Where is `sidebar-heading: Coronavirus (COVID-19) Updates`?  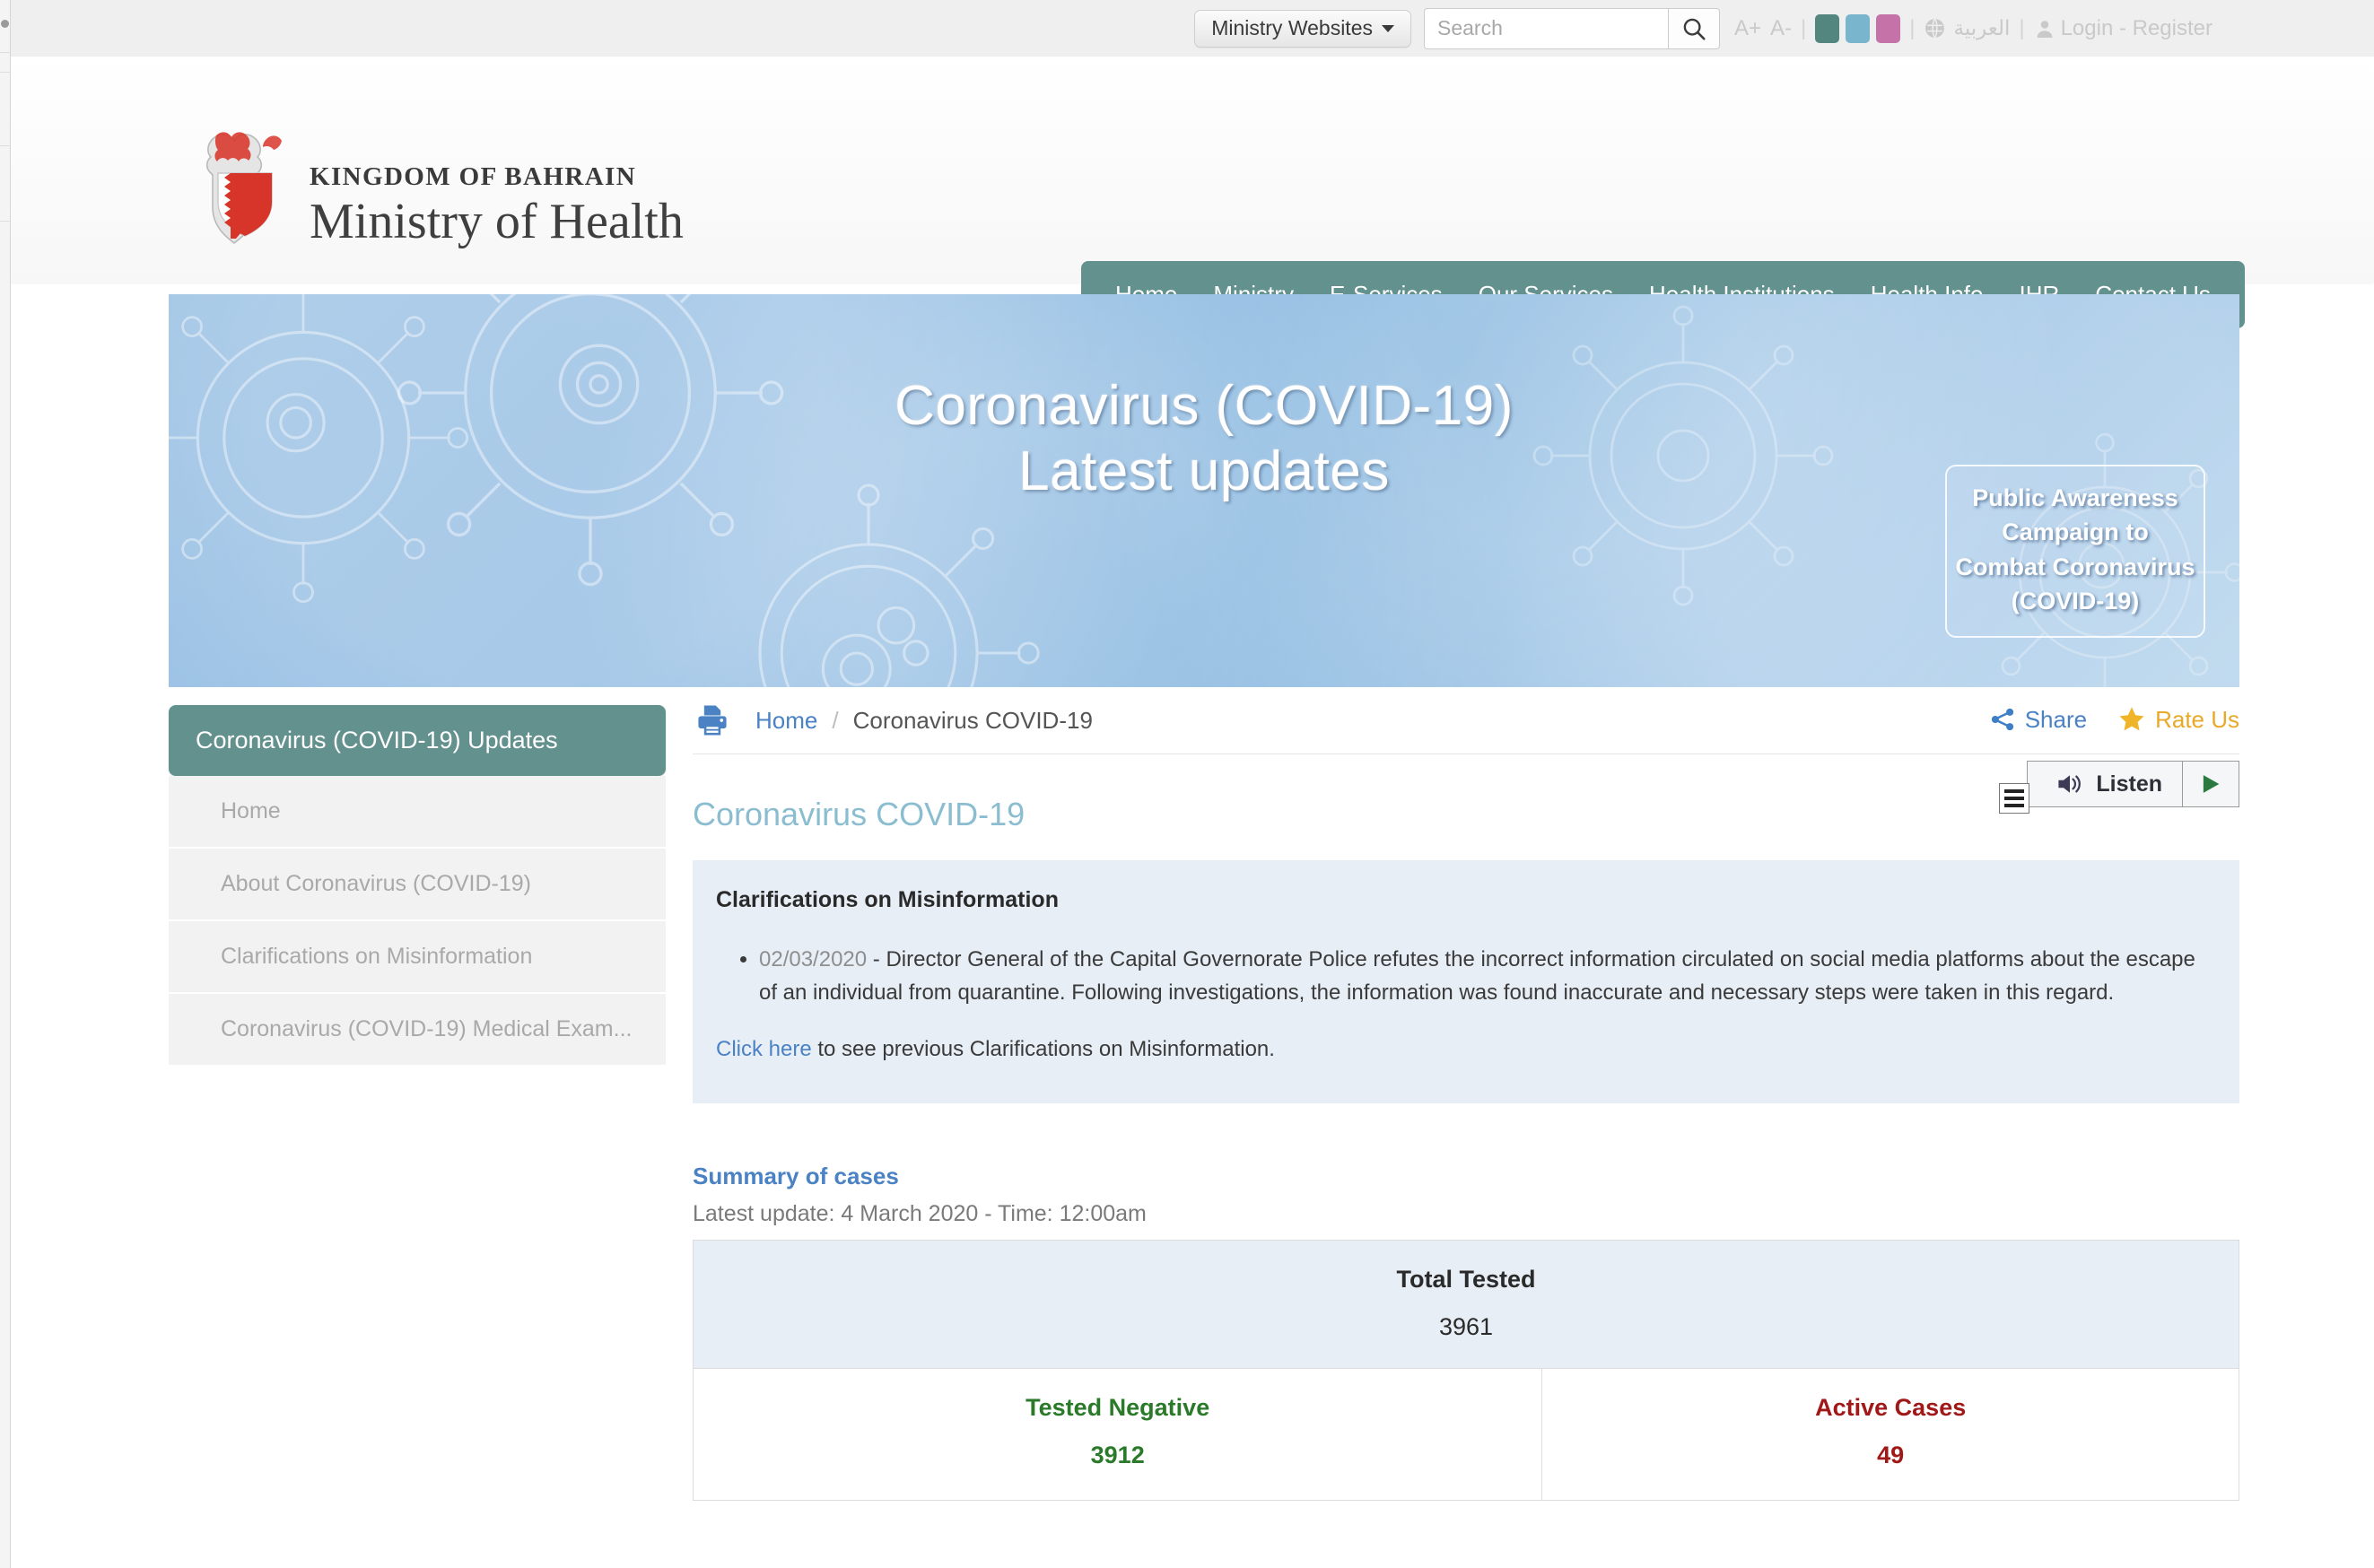
sidebar-heading: Coronavirus (COVID-19) Updates is located at coordinates (418, 741).